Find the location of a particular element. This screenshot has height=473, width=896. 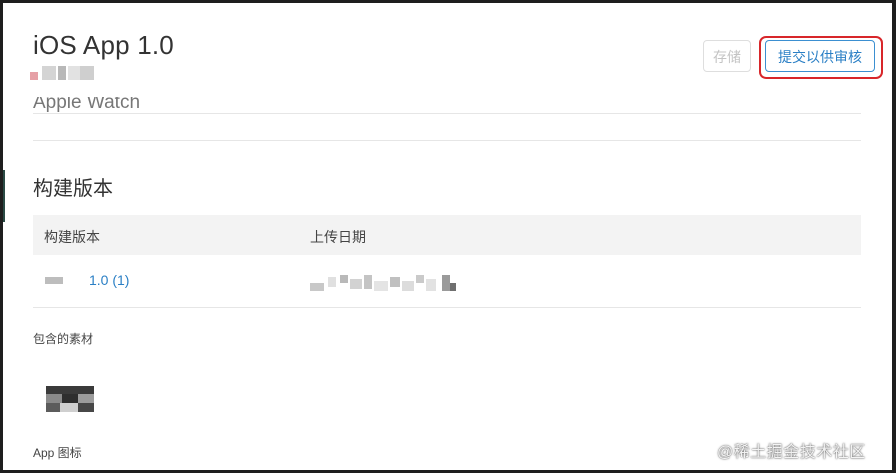

column-header-upload-date: 上传日期 is located at coordinates (338, 237).